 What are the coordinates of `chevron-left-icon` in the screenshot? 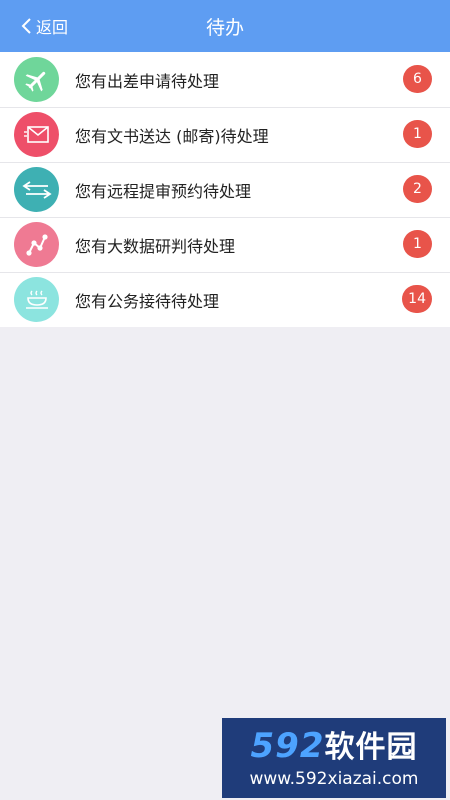 It's located at (26, 26).